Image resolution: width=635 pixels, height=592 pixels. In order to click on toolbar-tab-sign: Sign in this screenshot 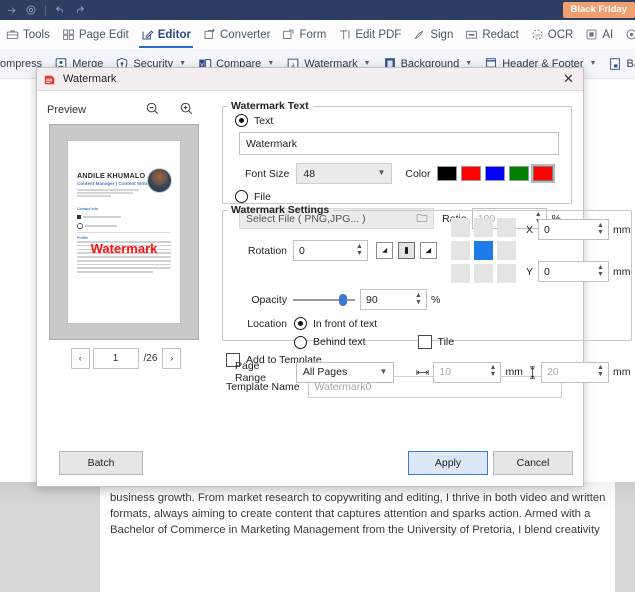, I will do `click(433, 34)`.